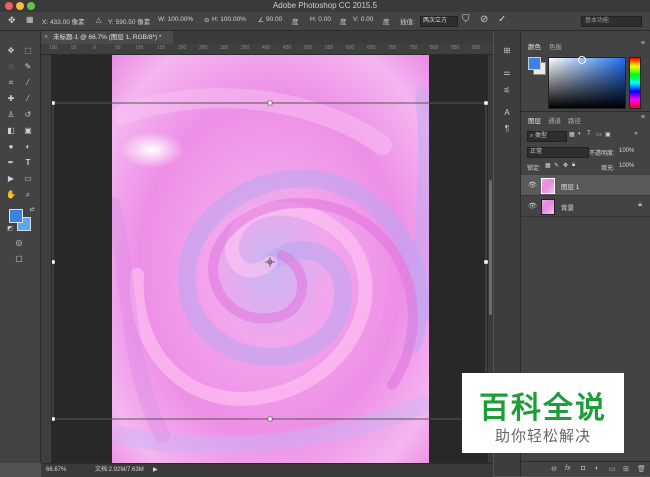 This screenshot has height=477, width=650. Describe the element at coordinates (599, 134) in the screenshot. I see `filter-shape-icon: ▭` at that location.